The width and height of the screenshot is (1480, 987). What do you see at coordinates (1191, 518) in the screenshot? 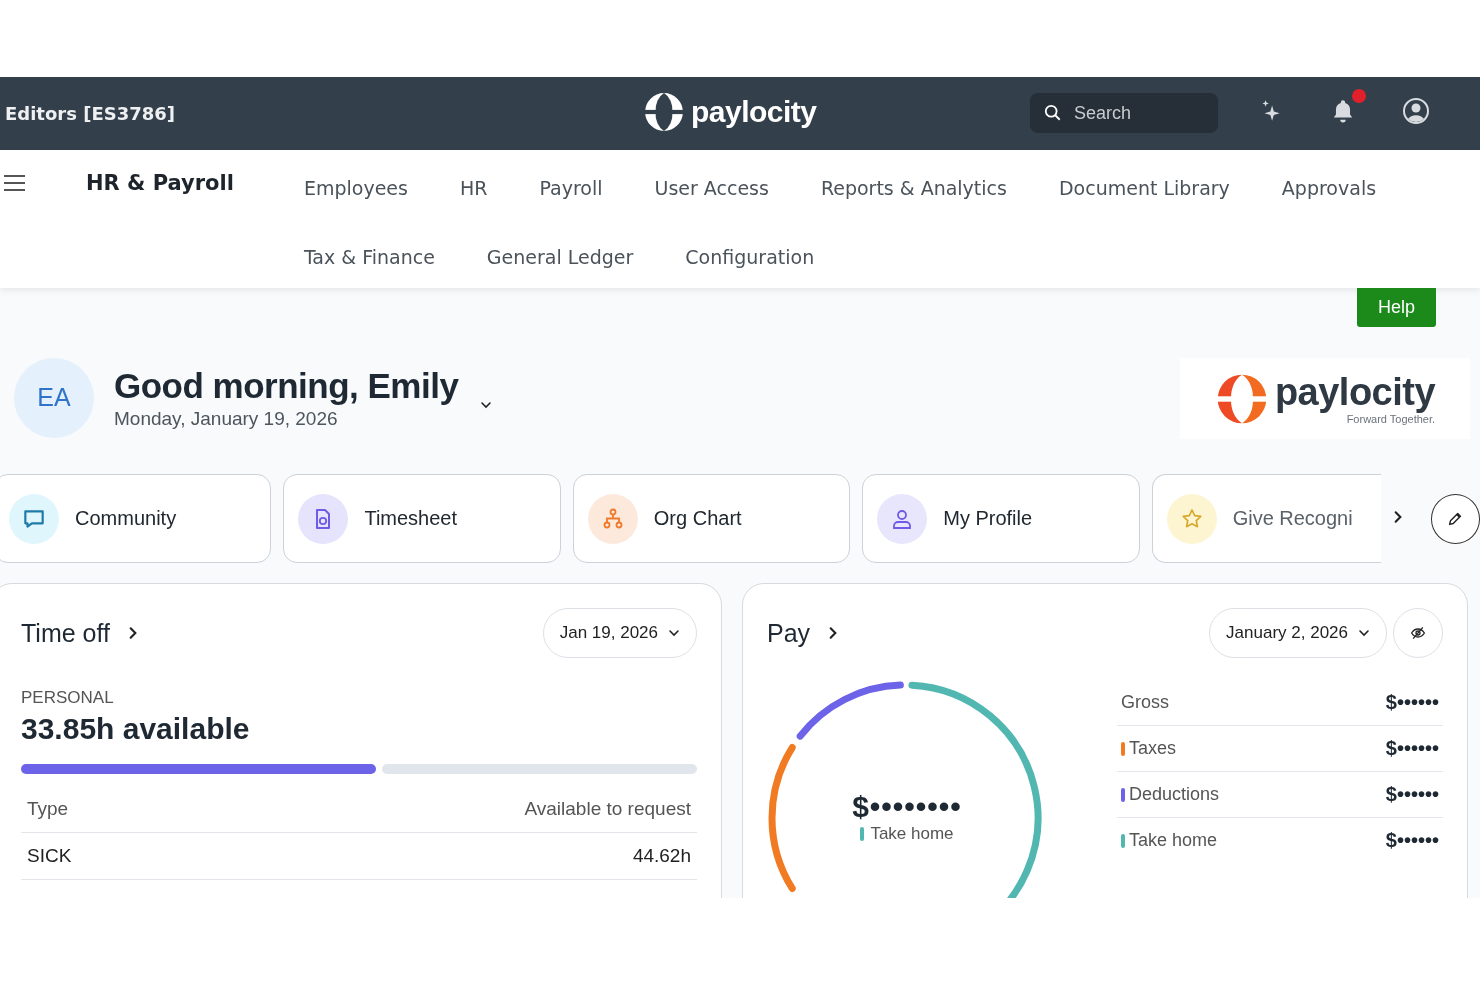
I see `star-icon` at bounding box center [1191, 518].